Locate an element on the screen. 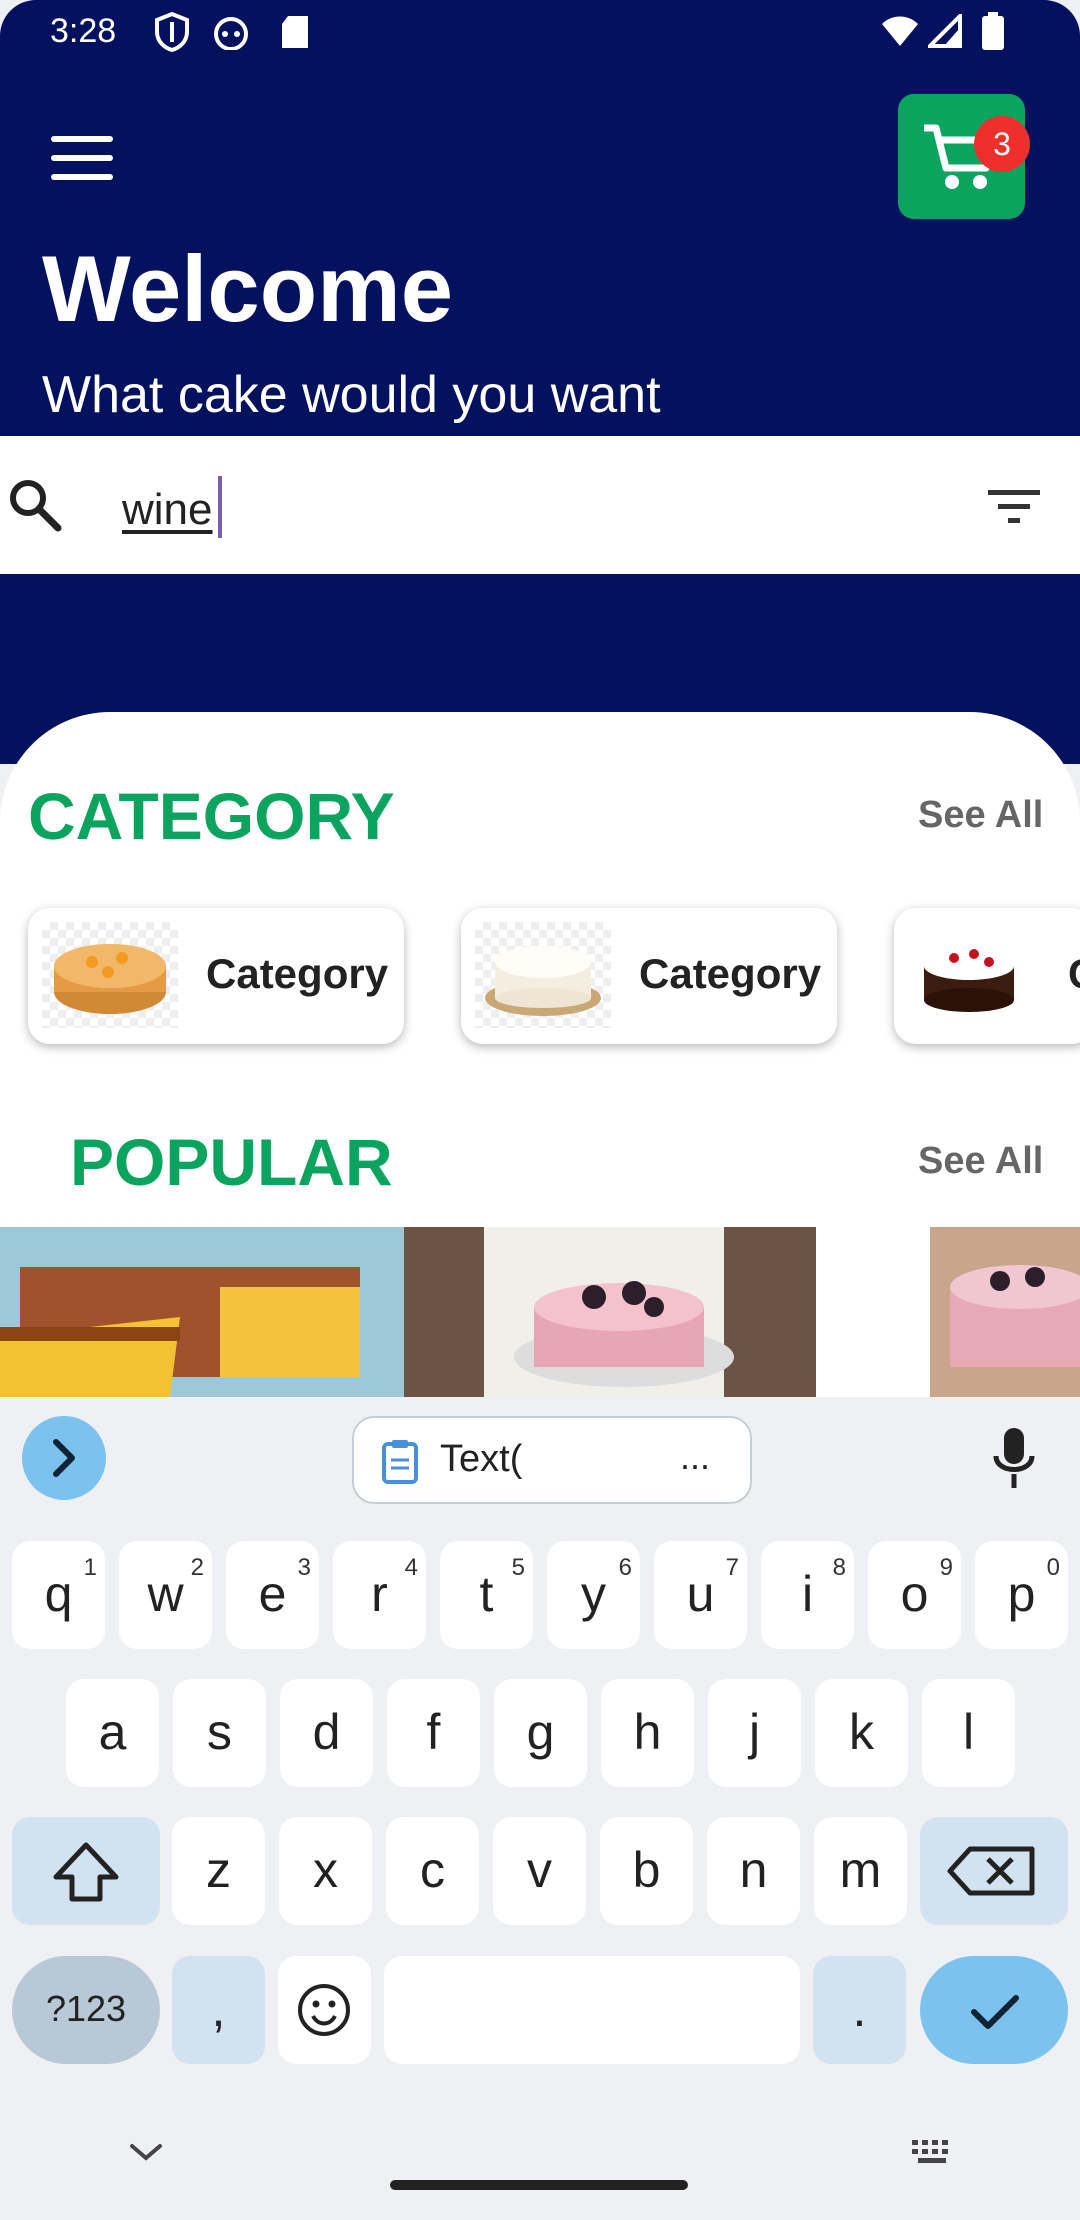 The width and height of the screenshot is (1080, 2220). chef-cake-image is located at coordinates (610, 1312).